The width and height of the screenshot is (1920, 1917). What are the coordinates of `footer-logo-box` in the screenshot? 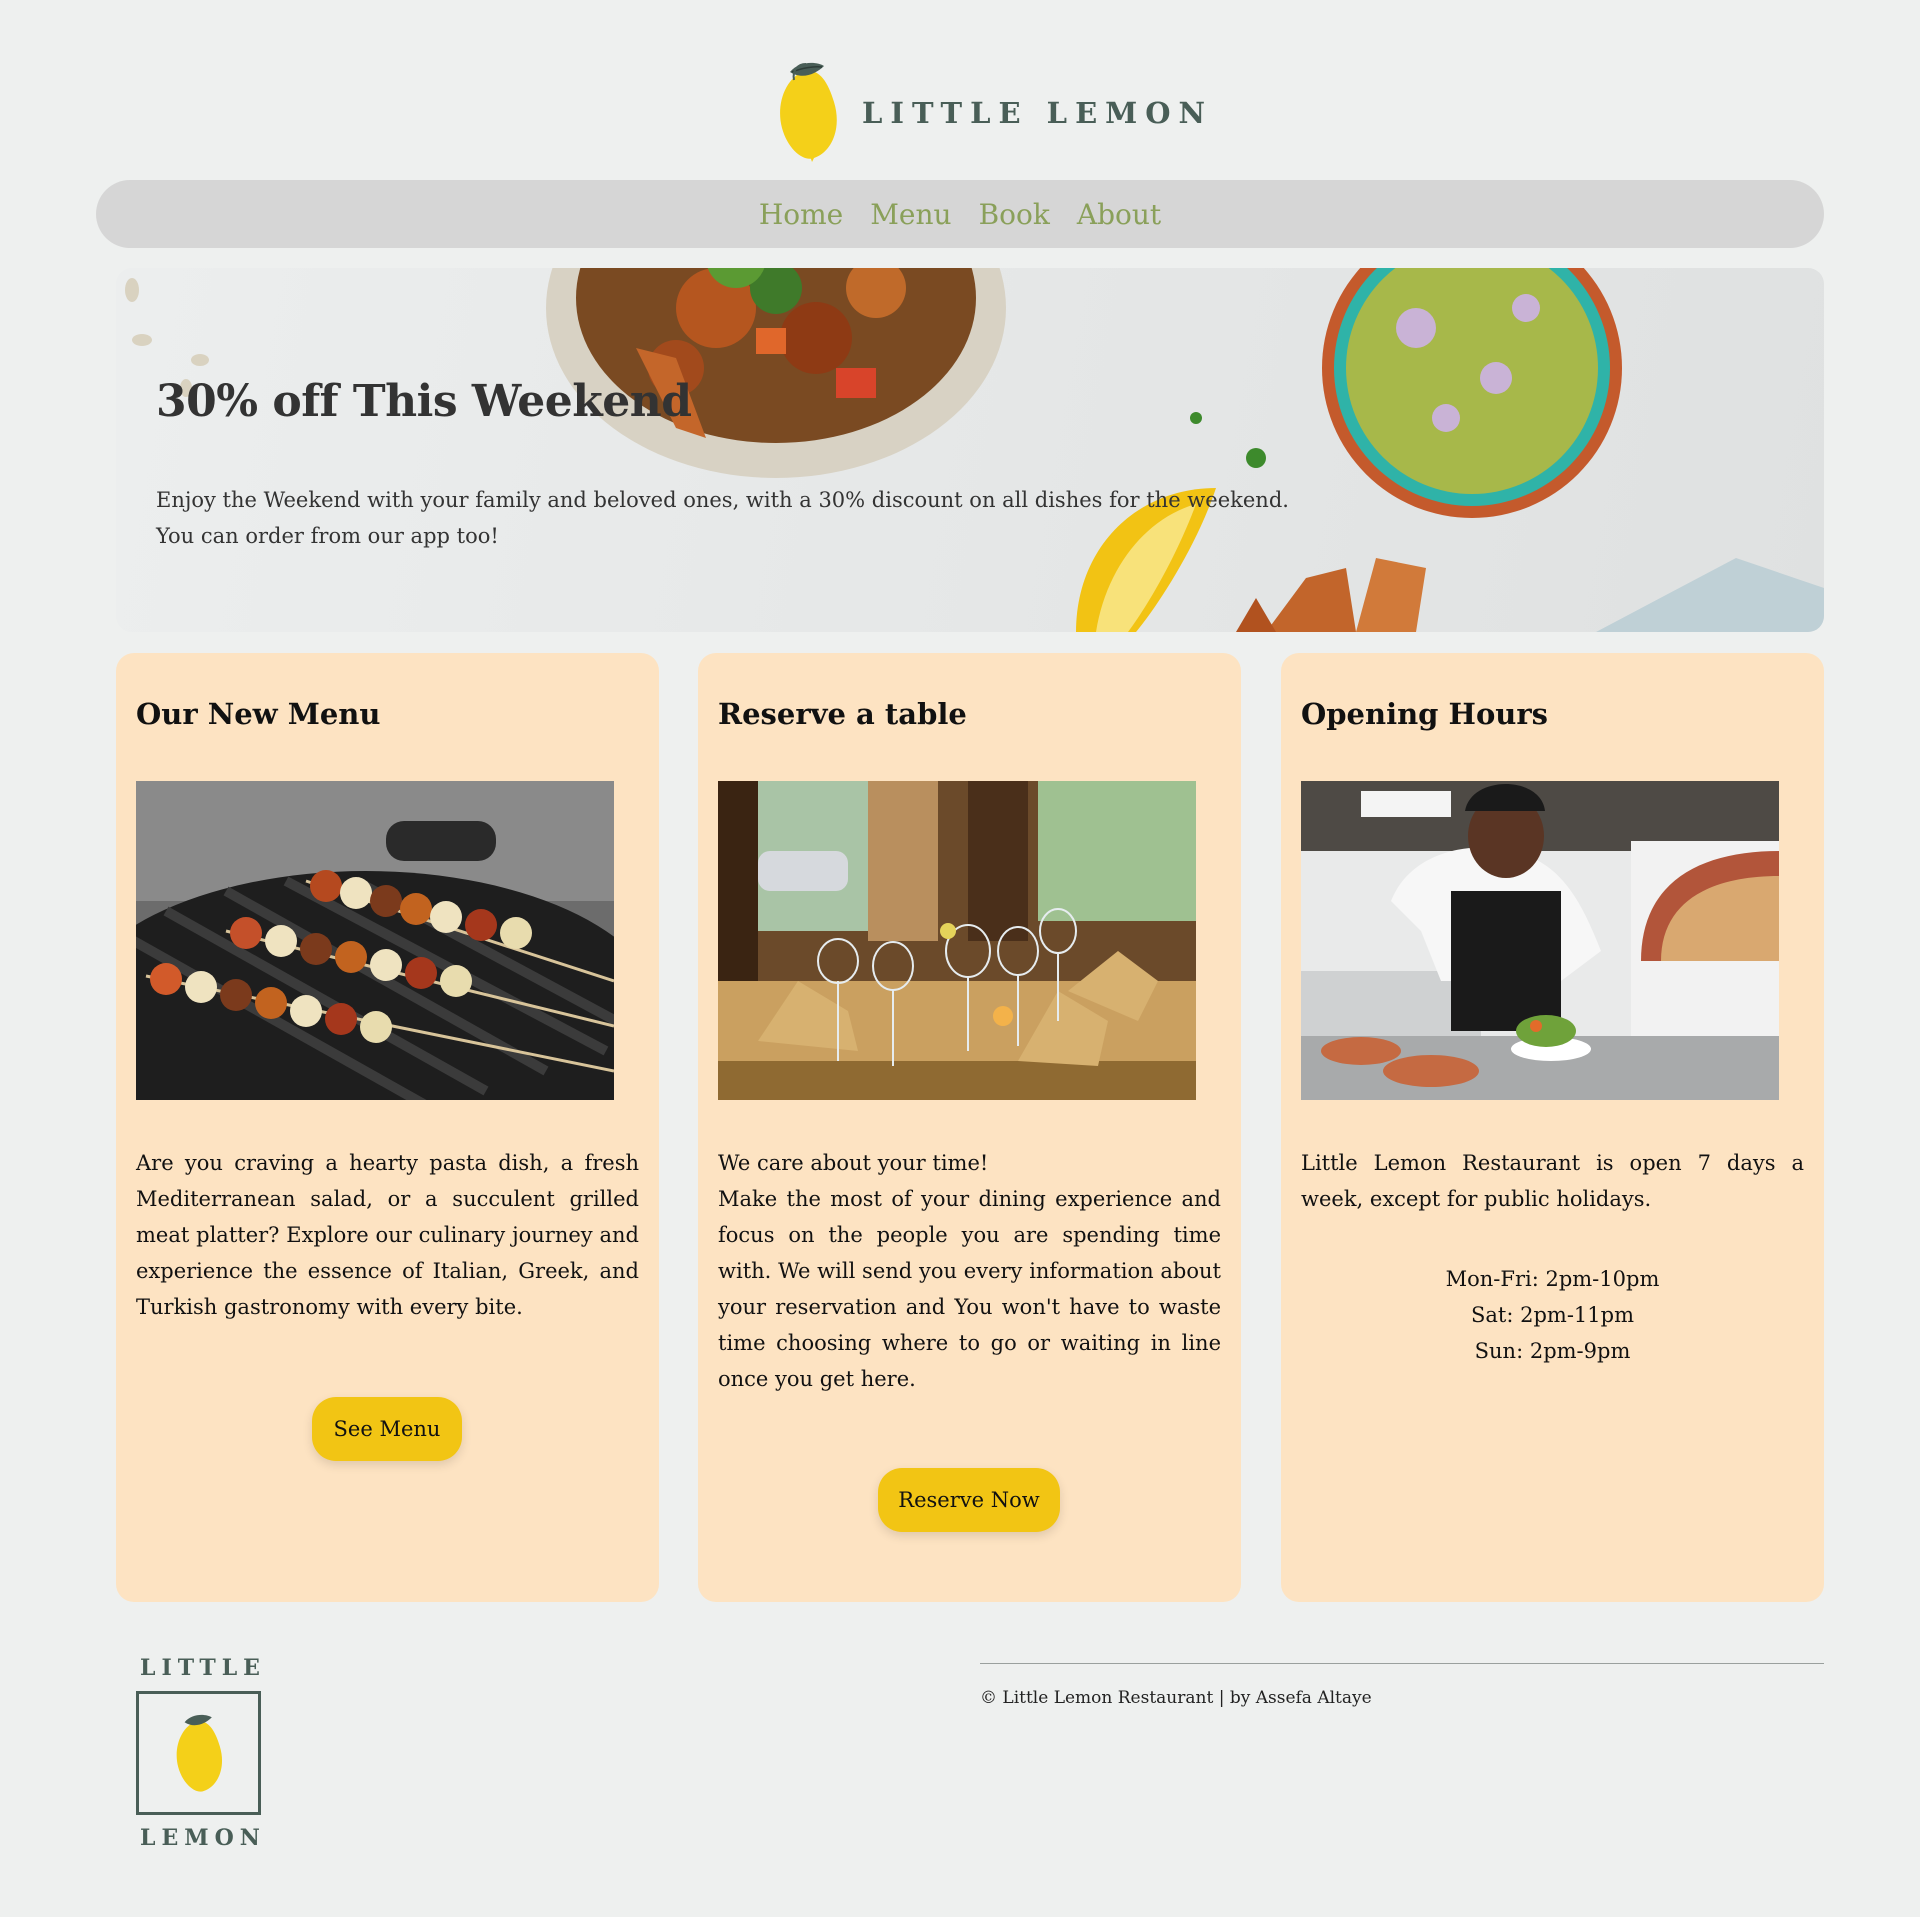 It's located at (198, 1753).